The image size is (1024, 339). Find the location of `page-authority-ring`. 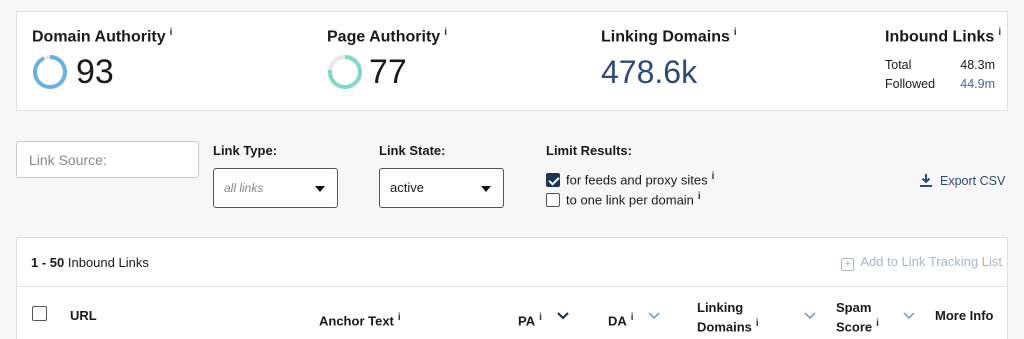

page-authority-ring is located at coordinates (345, 72).